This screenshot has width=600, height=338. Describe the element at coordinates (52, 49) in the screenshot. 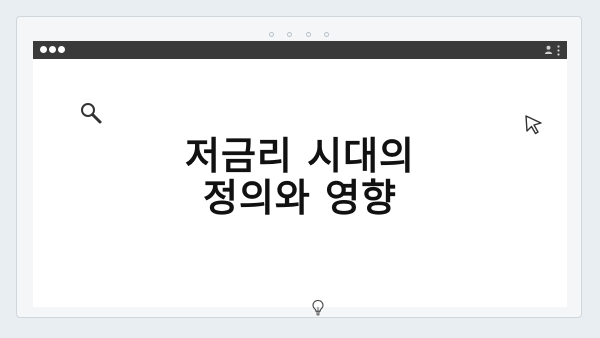

I see `window-minimize-dot` at that location.